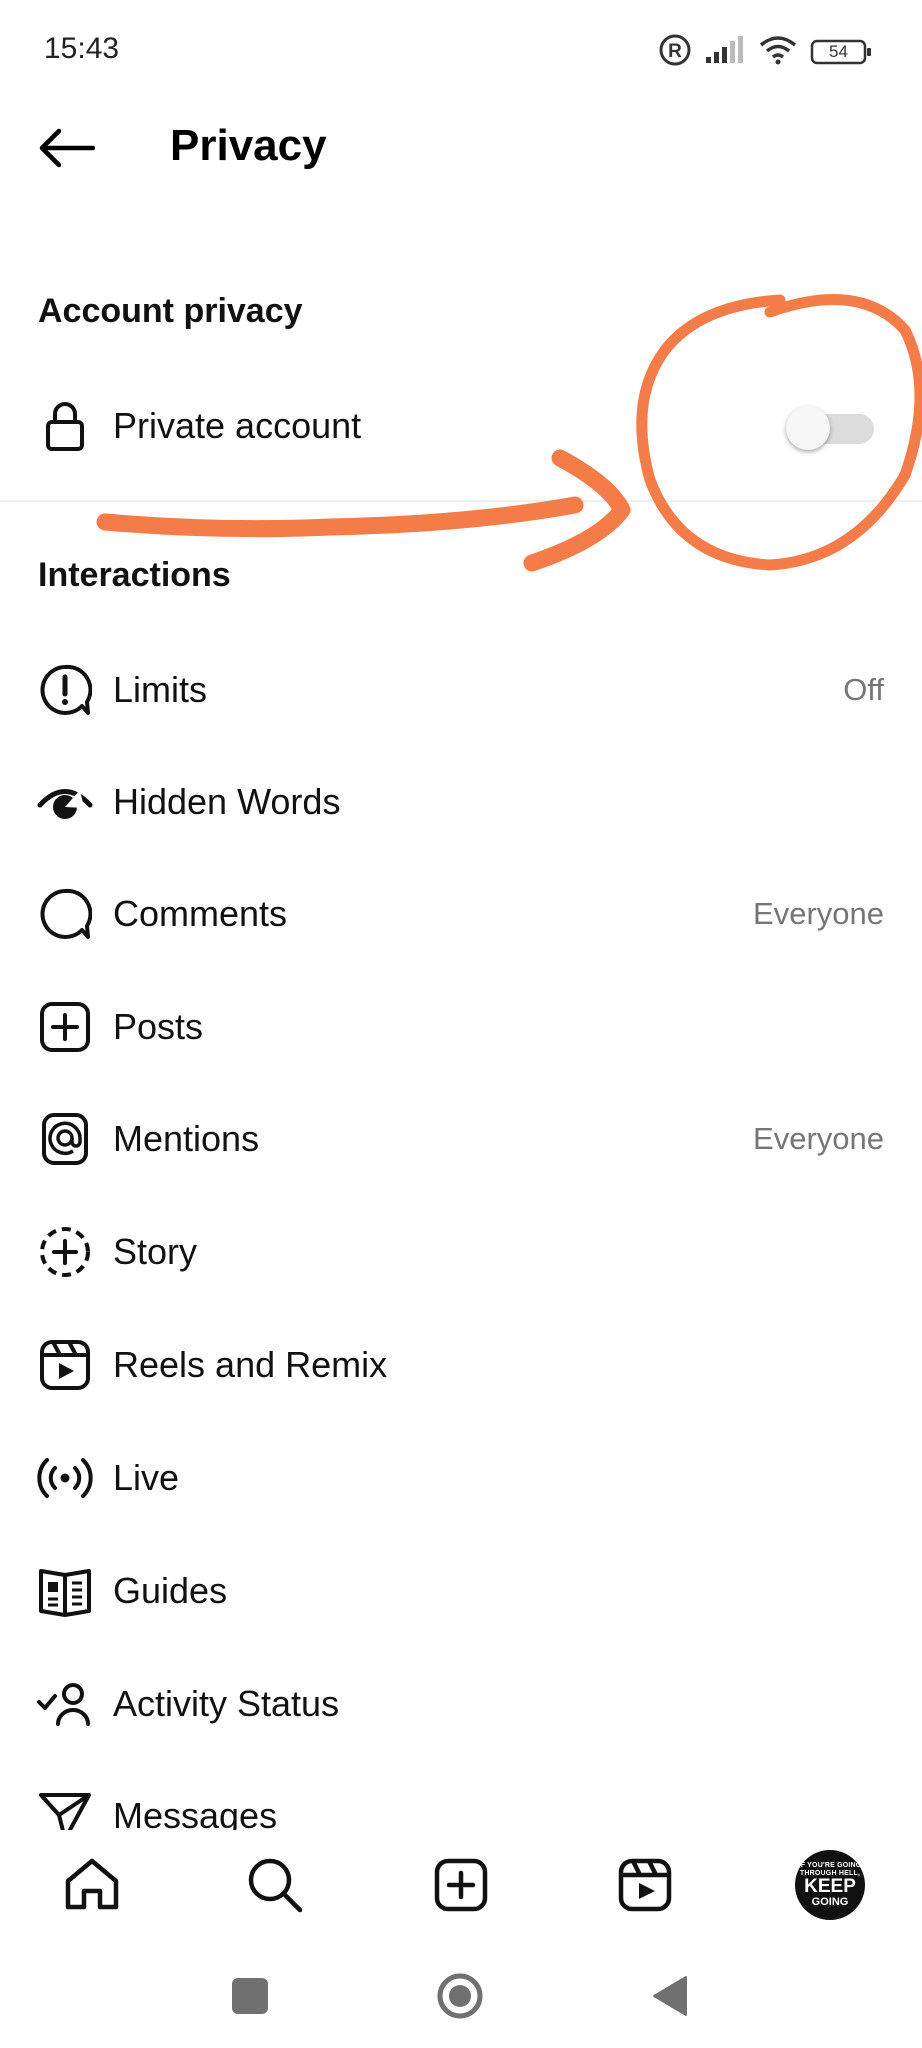 The width and height of the screenshot is (922, 2048). What do you see at coordinates (461, 501) in the screenshot?
I see `divider` at bounding box center [461, 501].